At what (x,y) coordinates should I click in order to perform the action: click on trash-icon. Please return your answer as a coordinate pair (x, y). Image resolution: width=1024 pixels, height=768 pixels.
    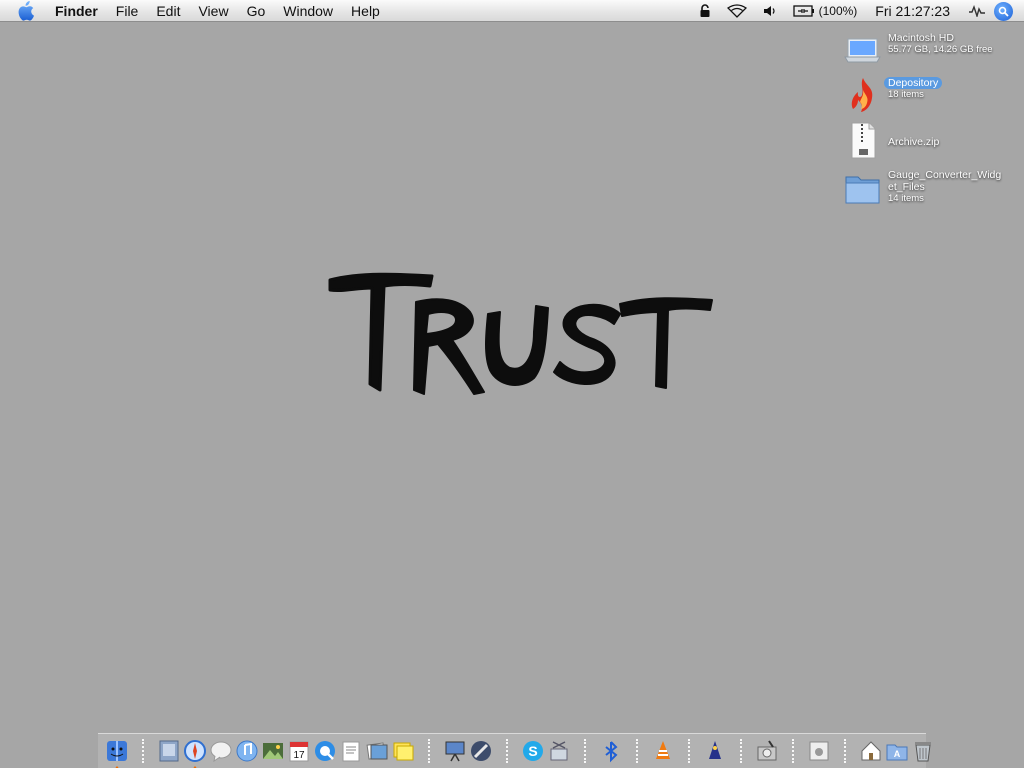
    Looking at the image, I should click on (923, 752).